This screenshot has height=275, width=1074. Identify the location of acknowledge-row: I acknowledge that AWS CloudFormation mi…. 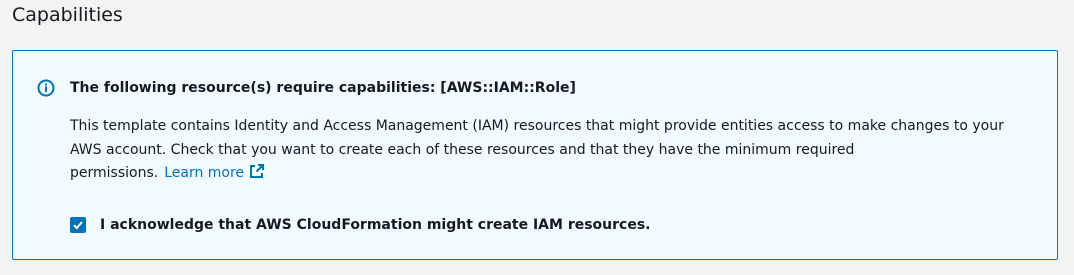
(360, 225).